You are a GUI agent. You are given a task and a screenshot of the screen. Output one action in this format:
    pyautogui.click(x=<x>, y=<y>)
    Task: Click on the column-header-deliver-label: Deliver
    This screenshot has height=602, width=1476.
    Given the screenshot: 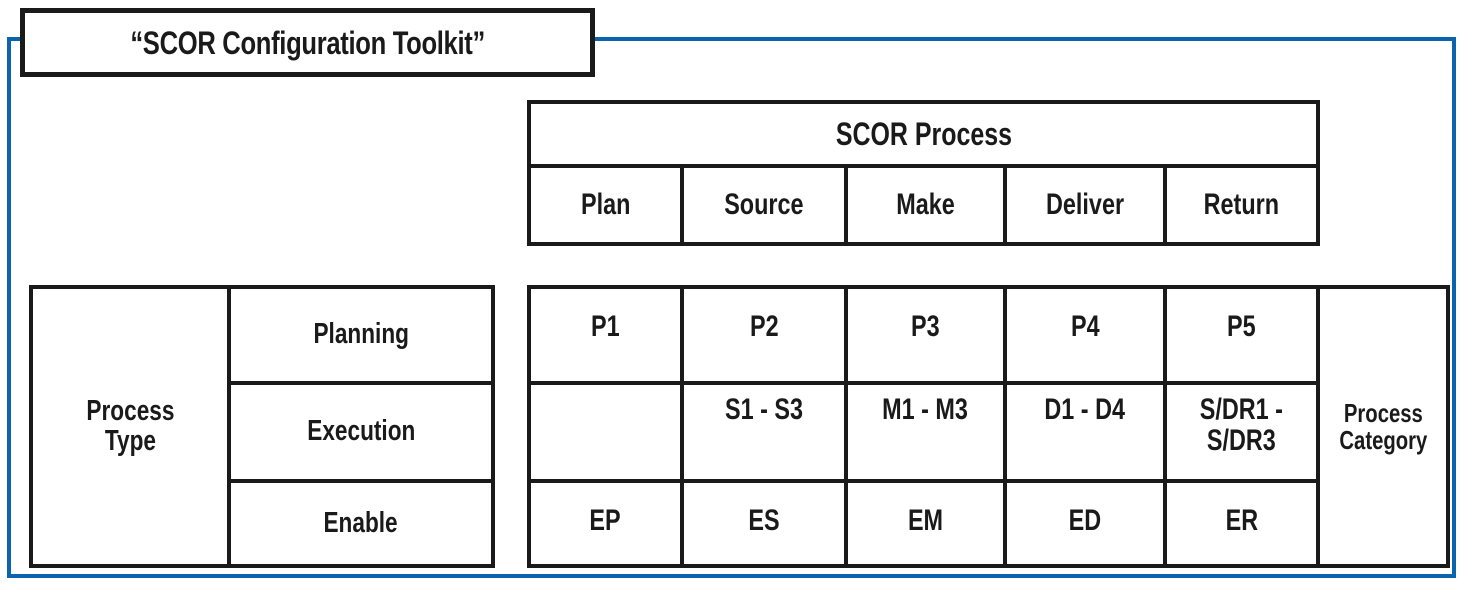 What is the action you would take?
    pyautogui.click(x=1085, y=204)
    